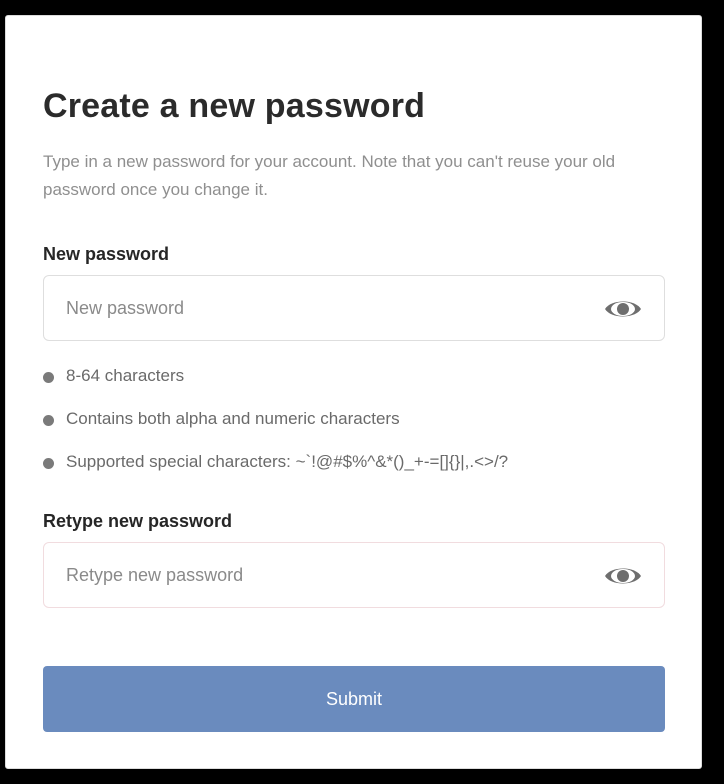 The image size is (724, 784). I want to click on new-password-field, so click(354, 308).